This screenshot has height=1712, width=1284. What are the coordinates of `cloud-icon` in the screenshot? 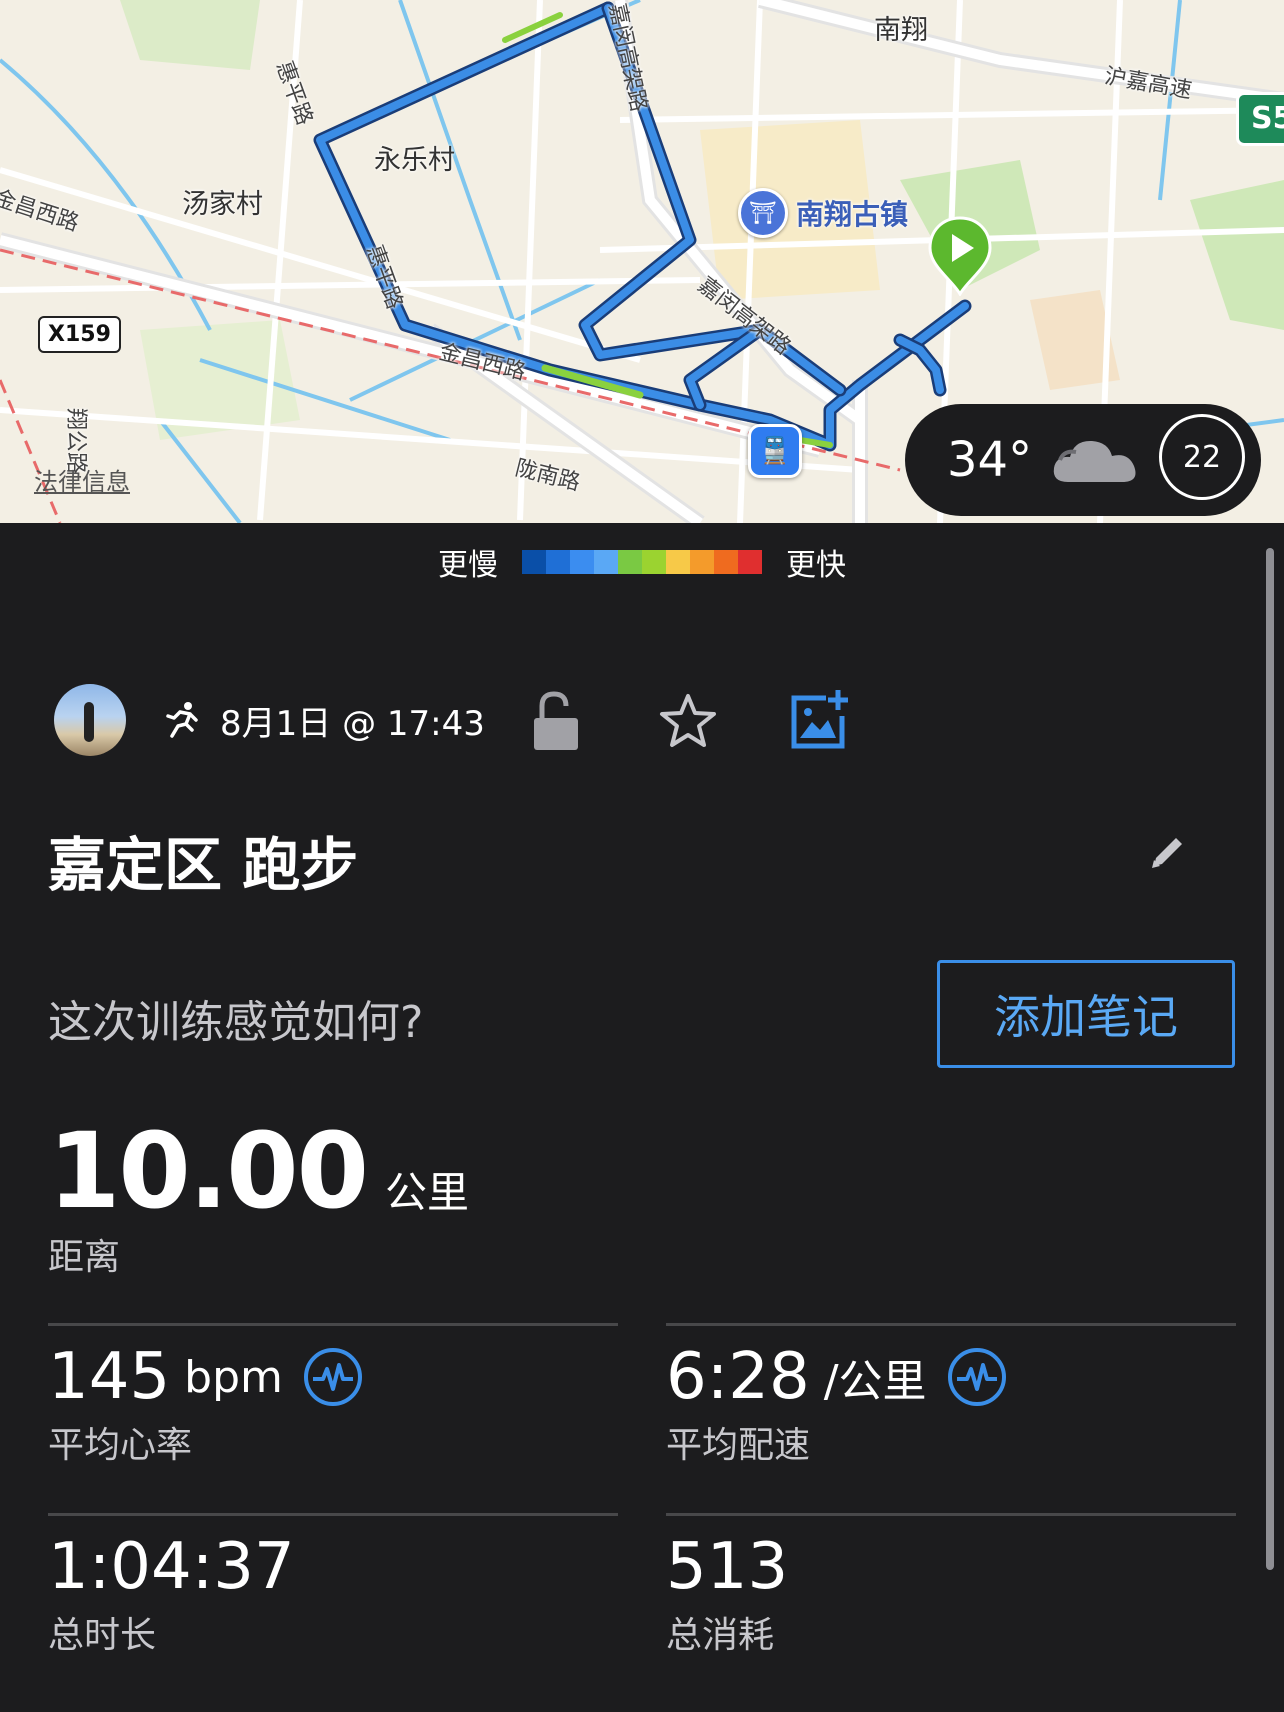 It's located at (1094, 461).